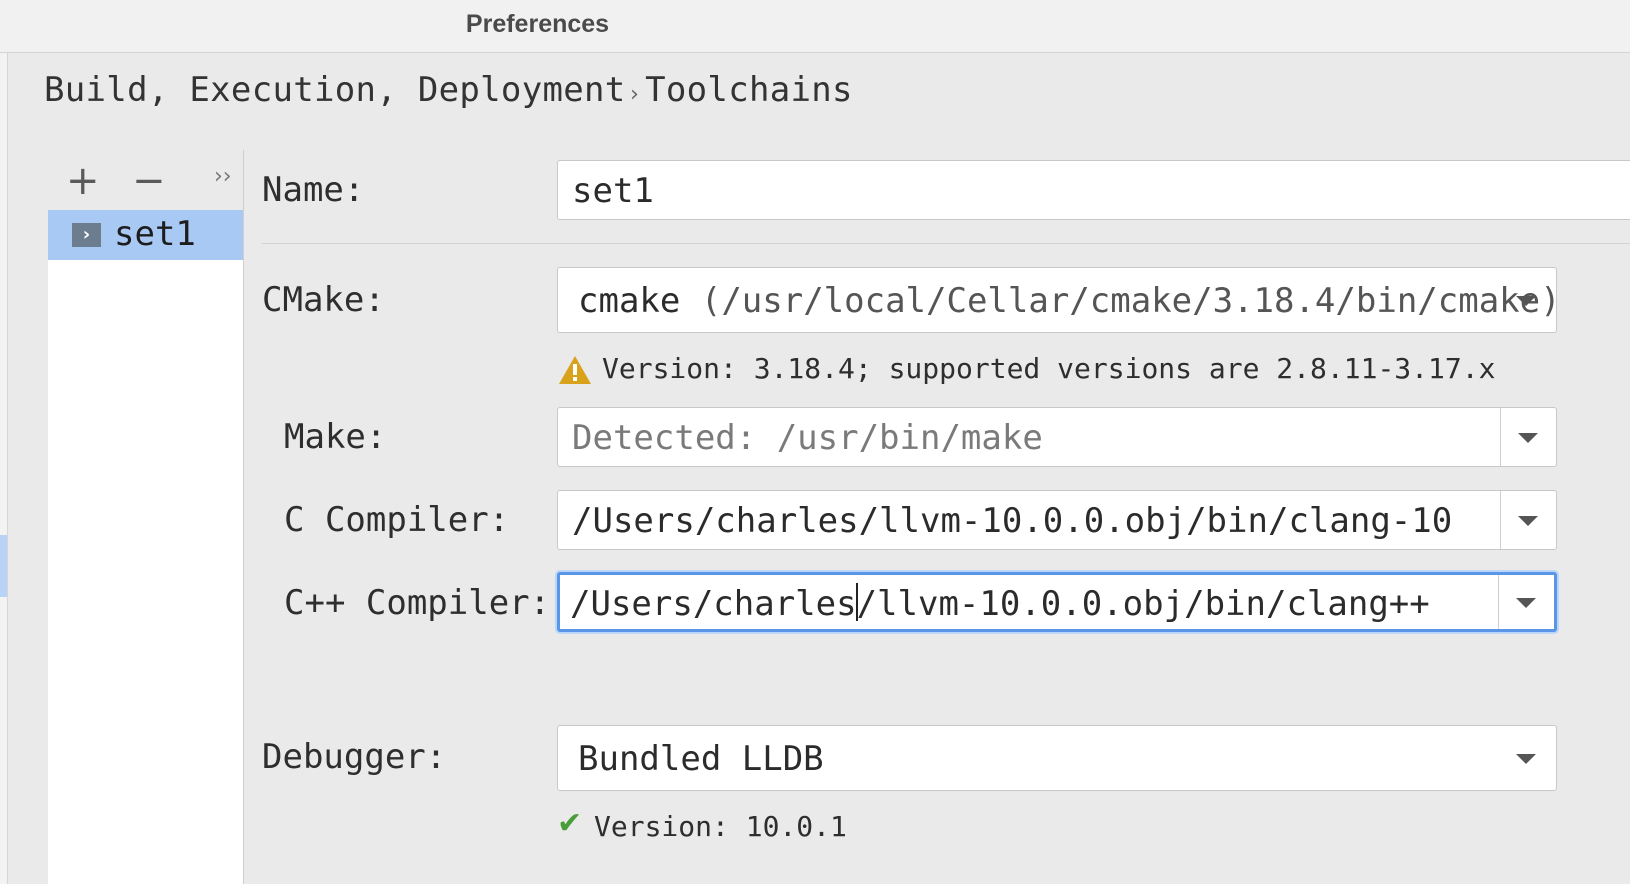 This screenshot has height=884, width=1630. I want to click on remove-toolchain-button: −, so click(149, 181).